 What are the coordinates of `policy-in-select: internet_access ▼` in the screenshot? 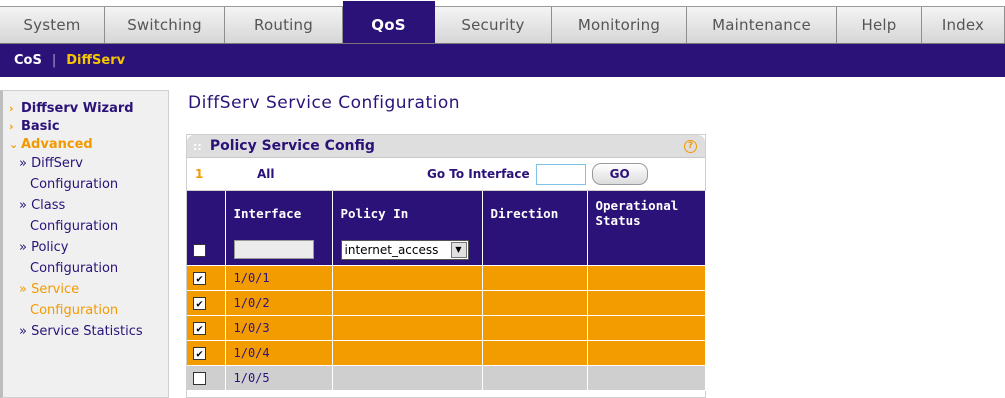 It's located at (404, 249).